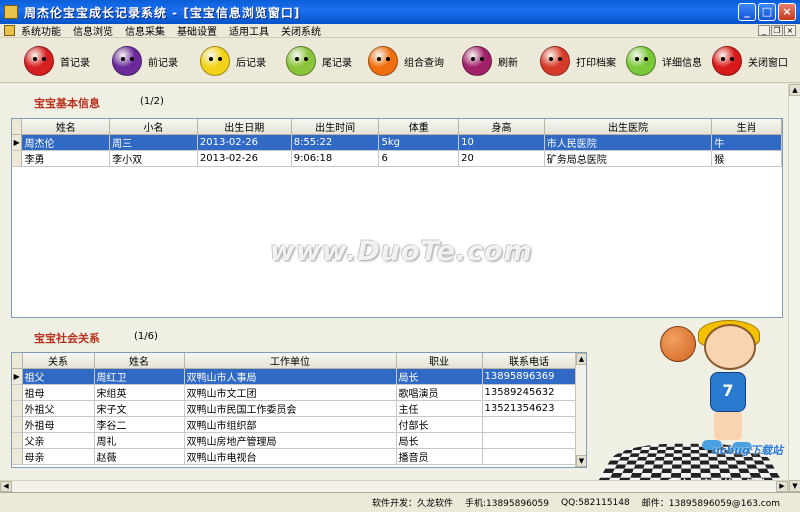 The width and height of the screenshot is (800, 512). Describe the element at coordinates (419, 127) in the screenshot. I see `column-header: 体重` at that location.